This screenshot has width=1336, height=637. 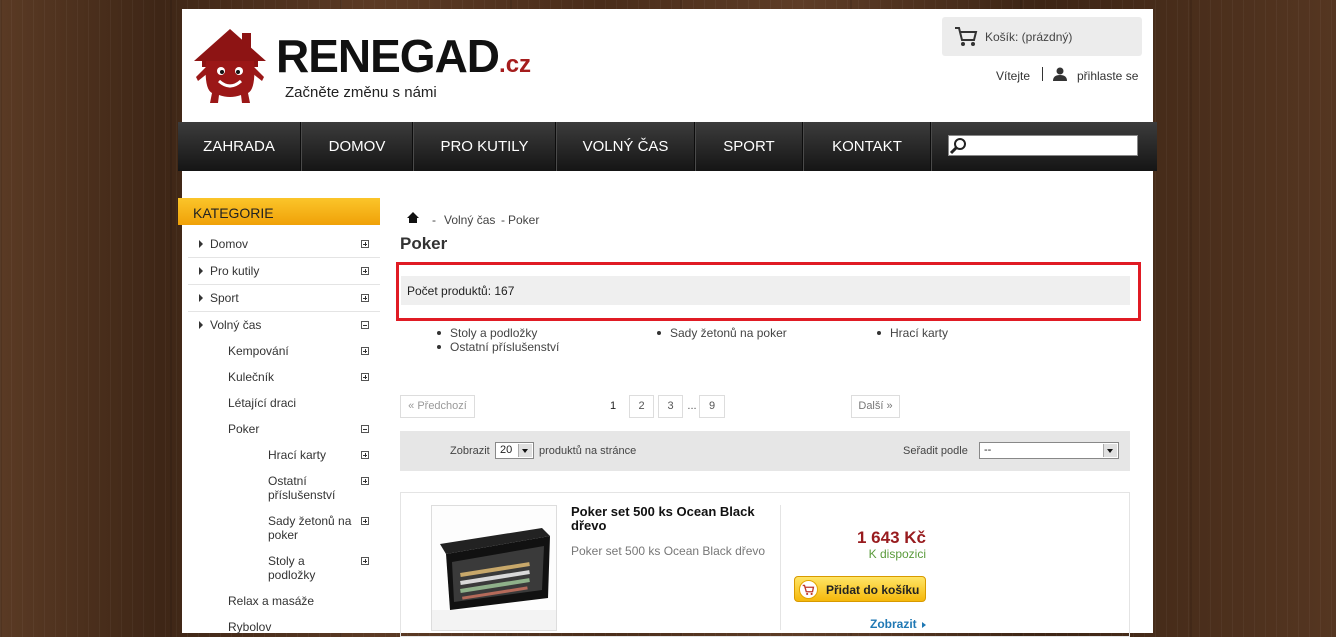 I want to click on per-page-value: 20, so click(x=506, y=450).